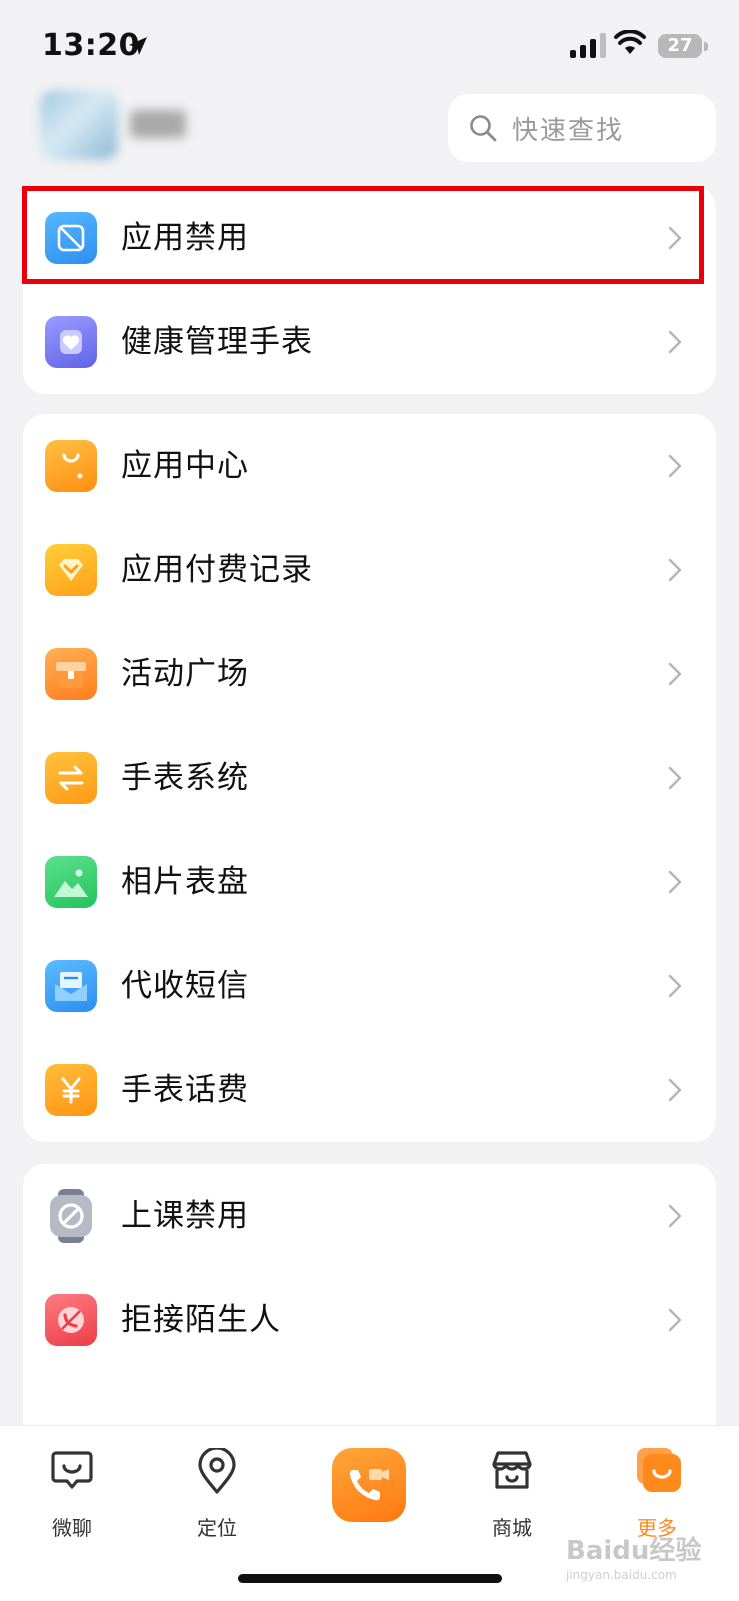  What do you see at coordinates (588, 45) in the screenshot?
I see `cellular-signal-icon` at bounding box center [588, 45].